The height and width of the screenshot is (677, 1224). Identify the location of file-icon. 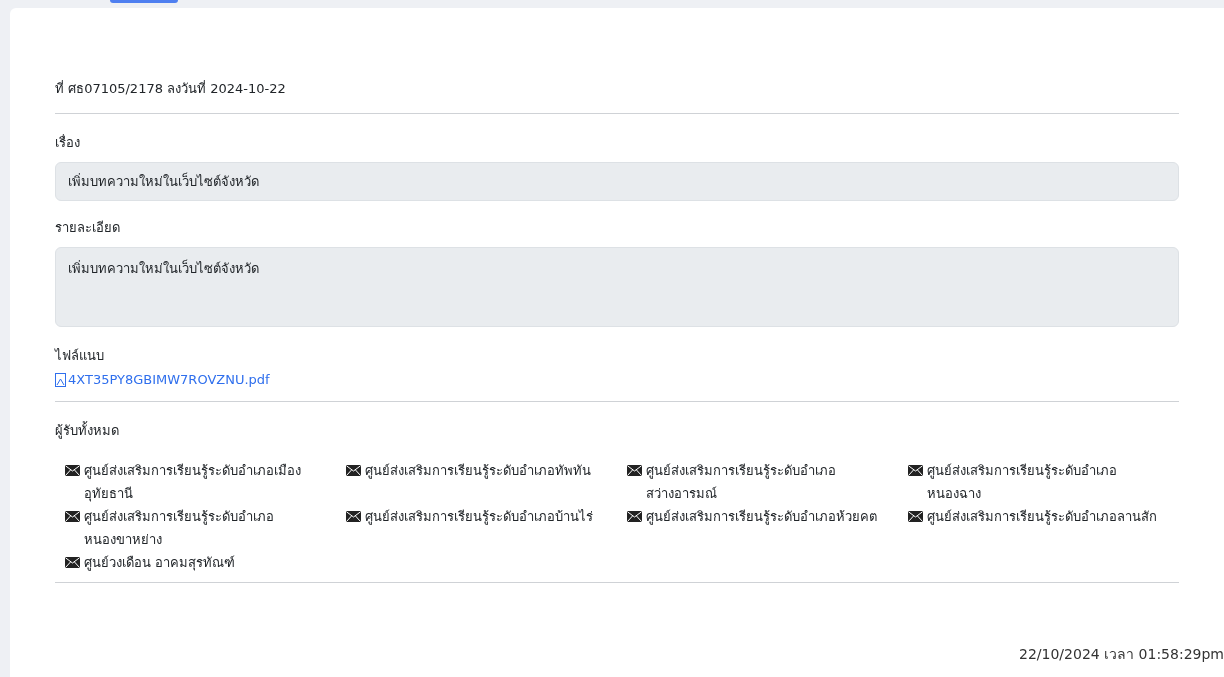
(60, 379).